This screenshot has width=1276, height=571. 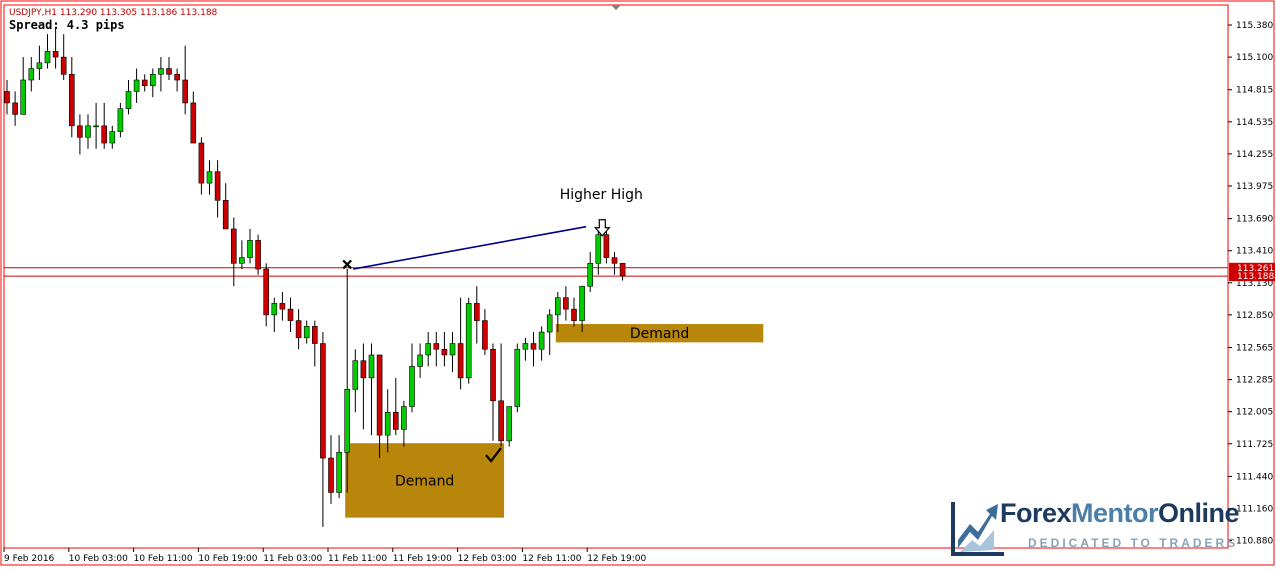 I want to click on y-tick-label: 114.255, so click(x=1254, y=155).